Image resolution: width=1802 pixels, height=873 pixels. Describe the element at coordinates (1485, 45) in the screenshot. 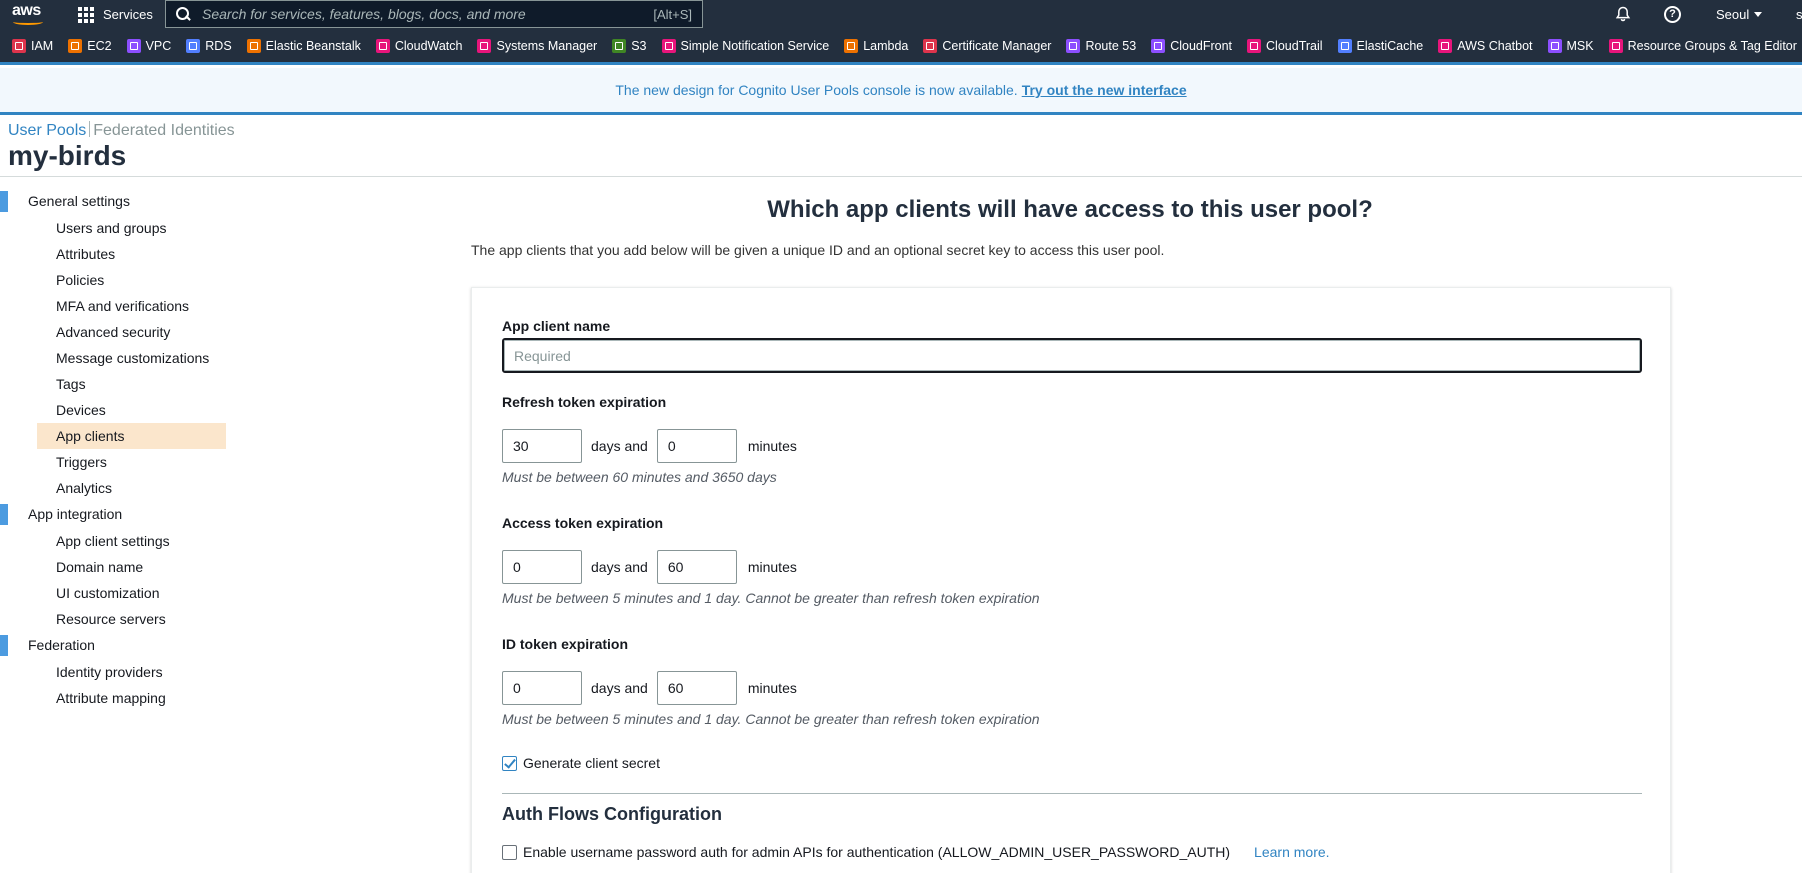

I see `favorite-aws-chatbot: AWS Chatbot` at that location.